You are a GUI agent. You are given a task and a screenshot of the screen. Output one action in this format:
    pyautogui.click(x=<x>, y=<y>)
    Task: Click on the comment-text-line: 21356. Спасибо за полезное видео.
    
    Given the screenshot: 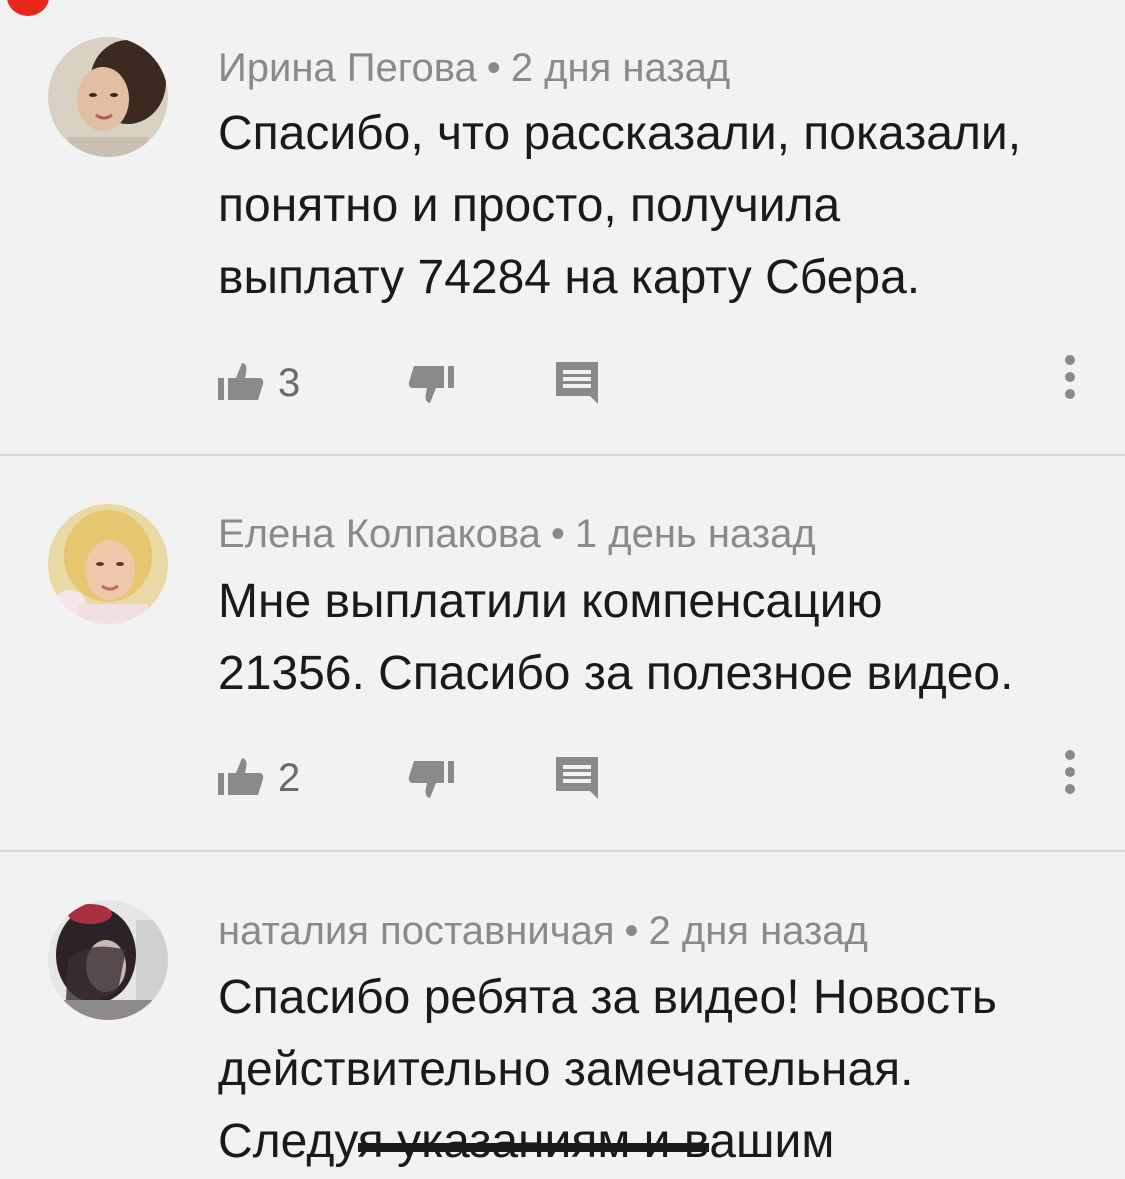 What is the action you would take?
    pyautogui.click(x=616, y=673)
    